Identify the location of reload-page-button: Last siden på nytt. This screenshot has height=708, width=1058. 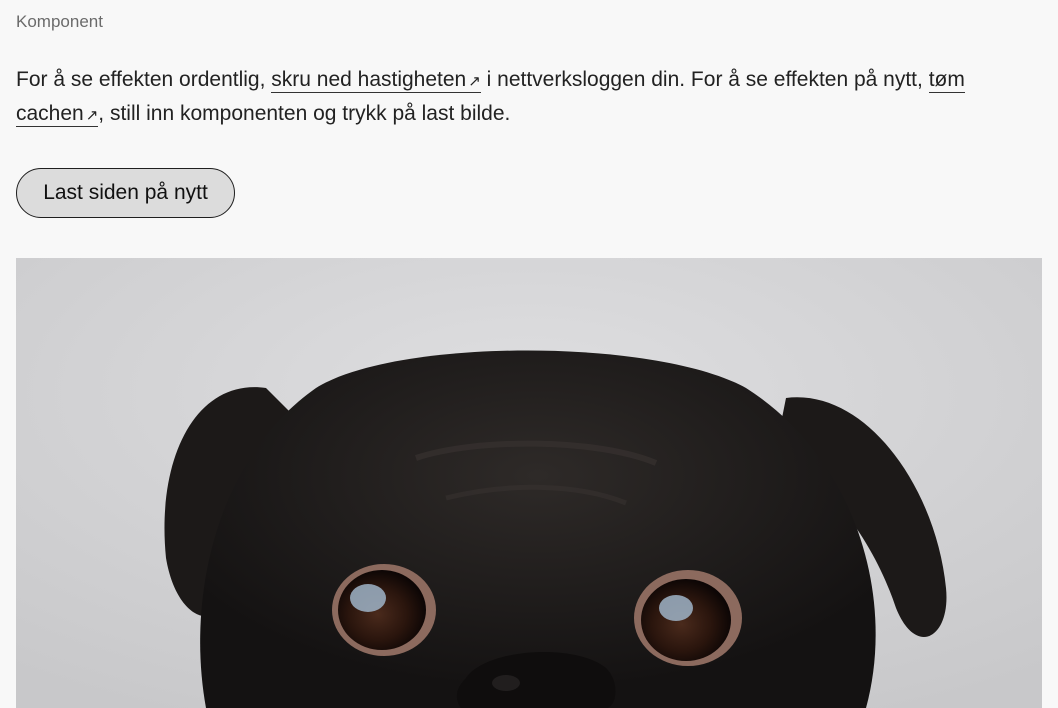
(125, 193).